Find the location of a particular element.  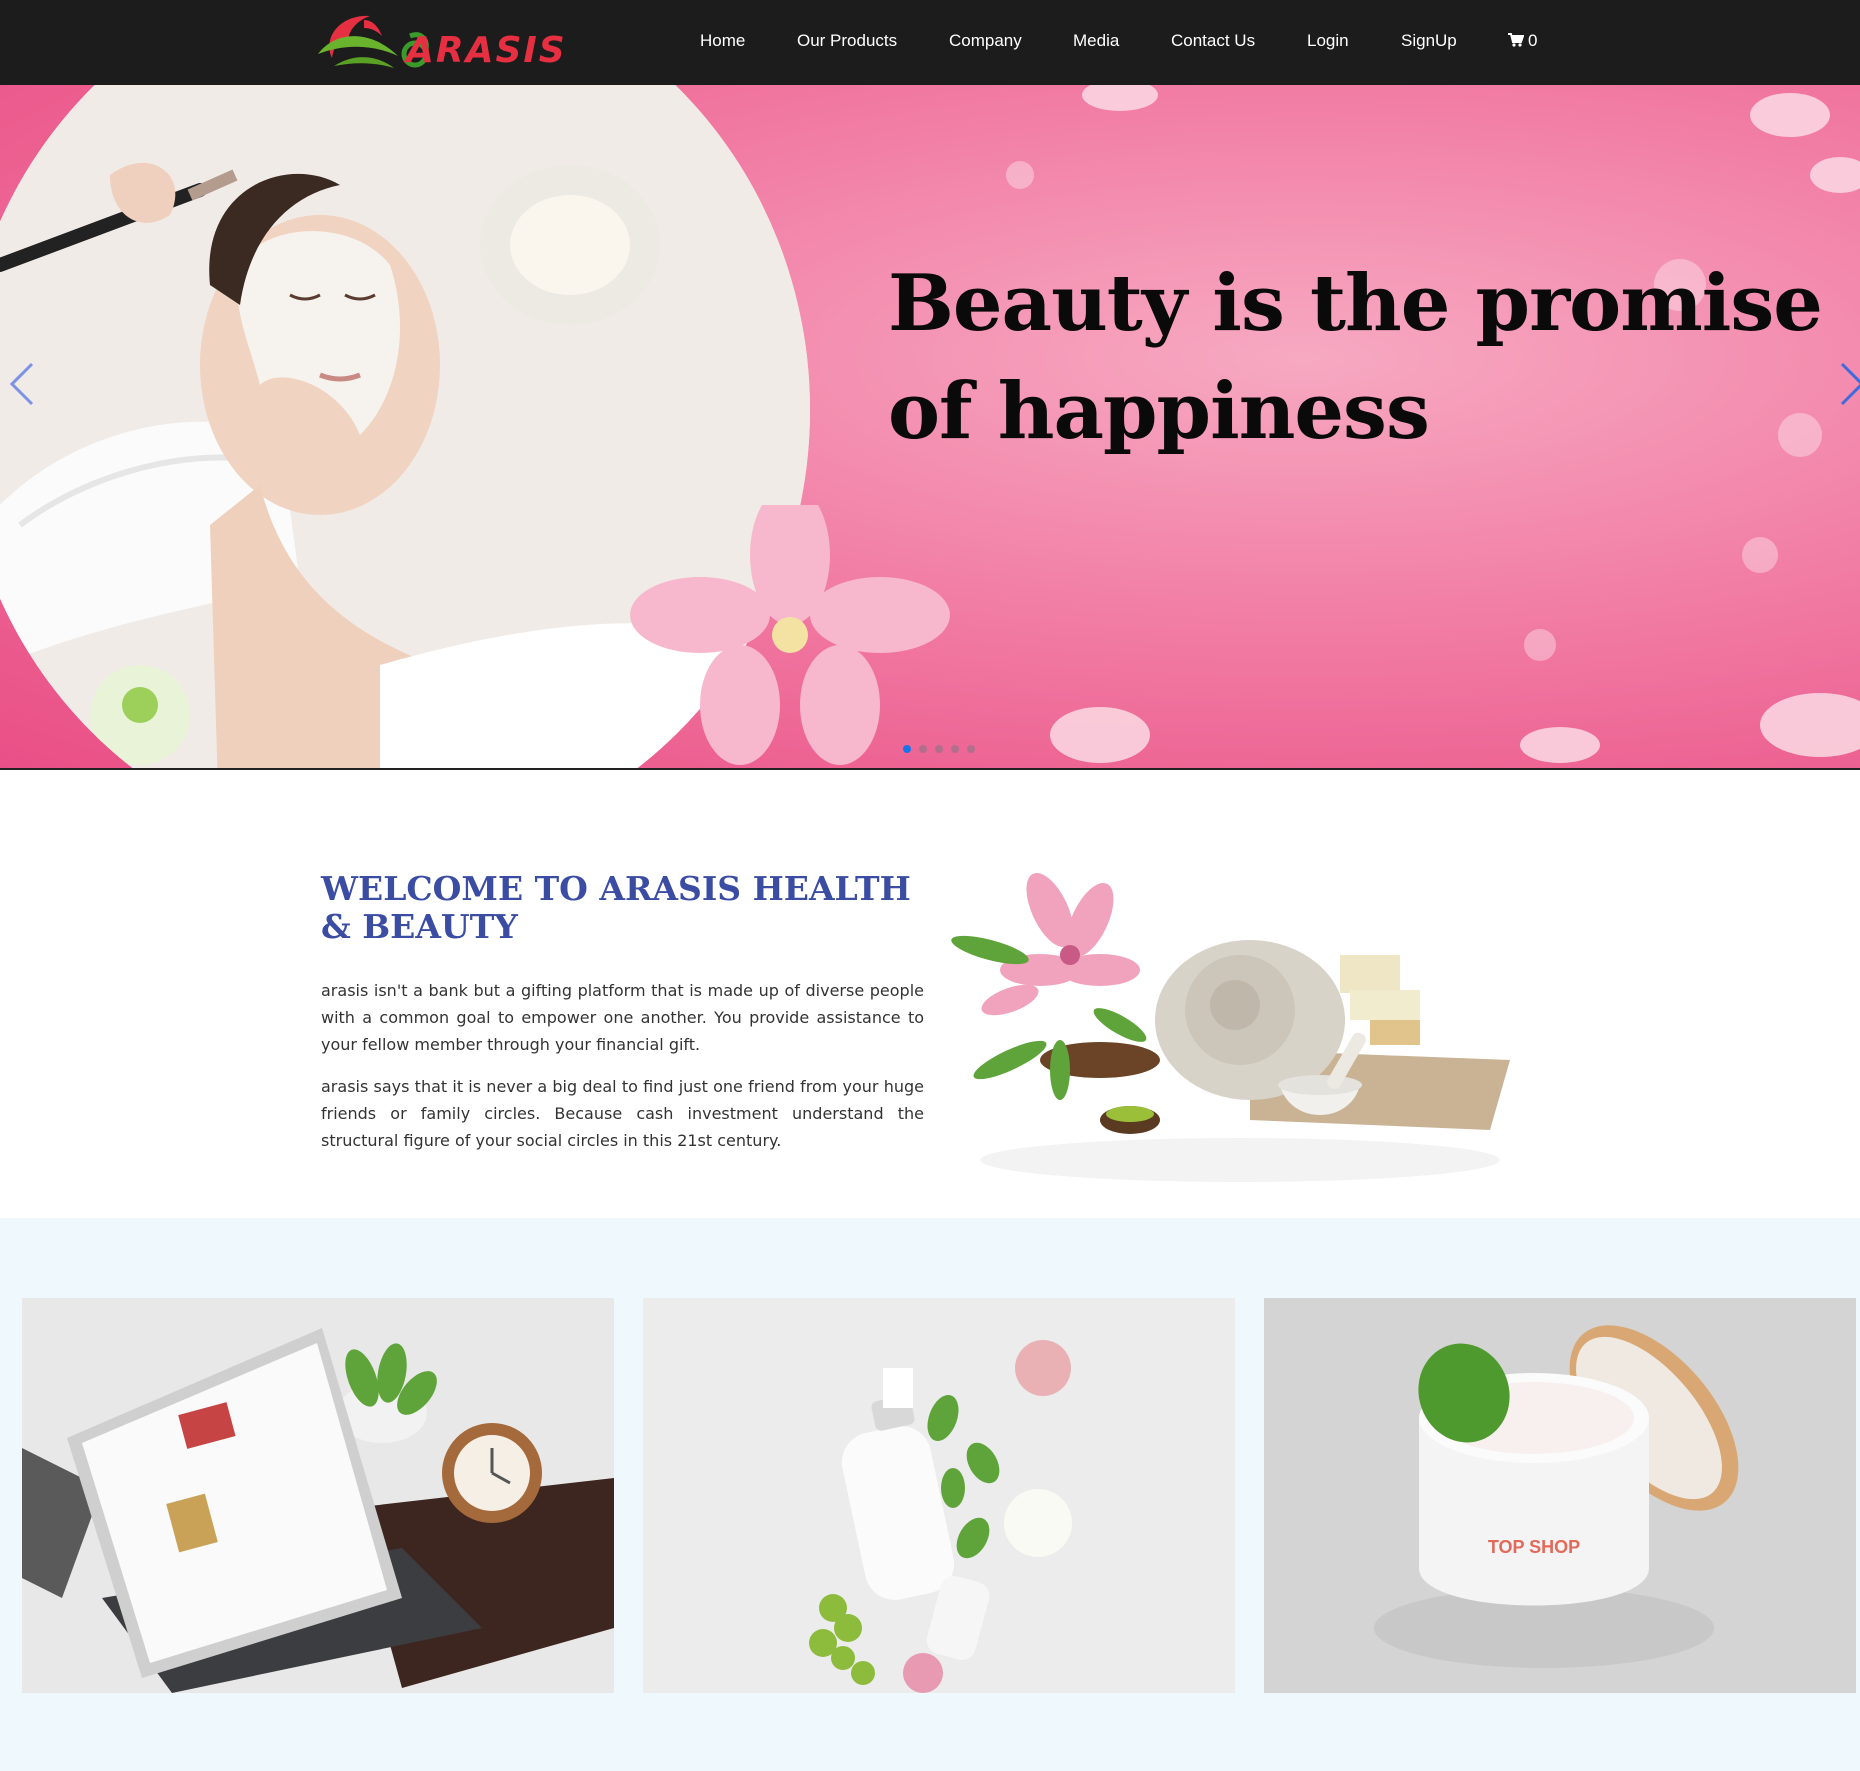

nav-contact-us: Contact Us is located at coordinates (1213, 41).